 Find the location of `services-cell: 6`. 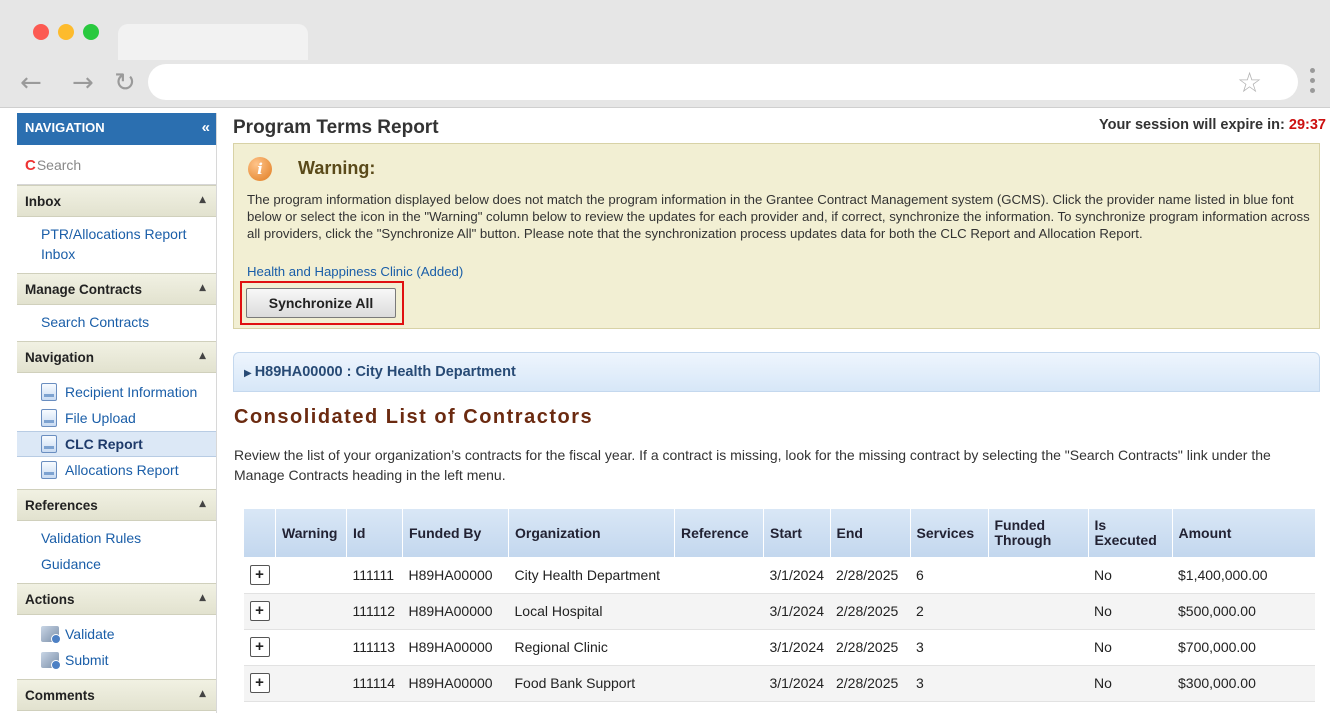

services-cell: 6 is located at coordinates (949, 575).